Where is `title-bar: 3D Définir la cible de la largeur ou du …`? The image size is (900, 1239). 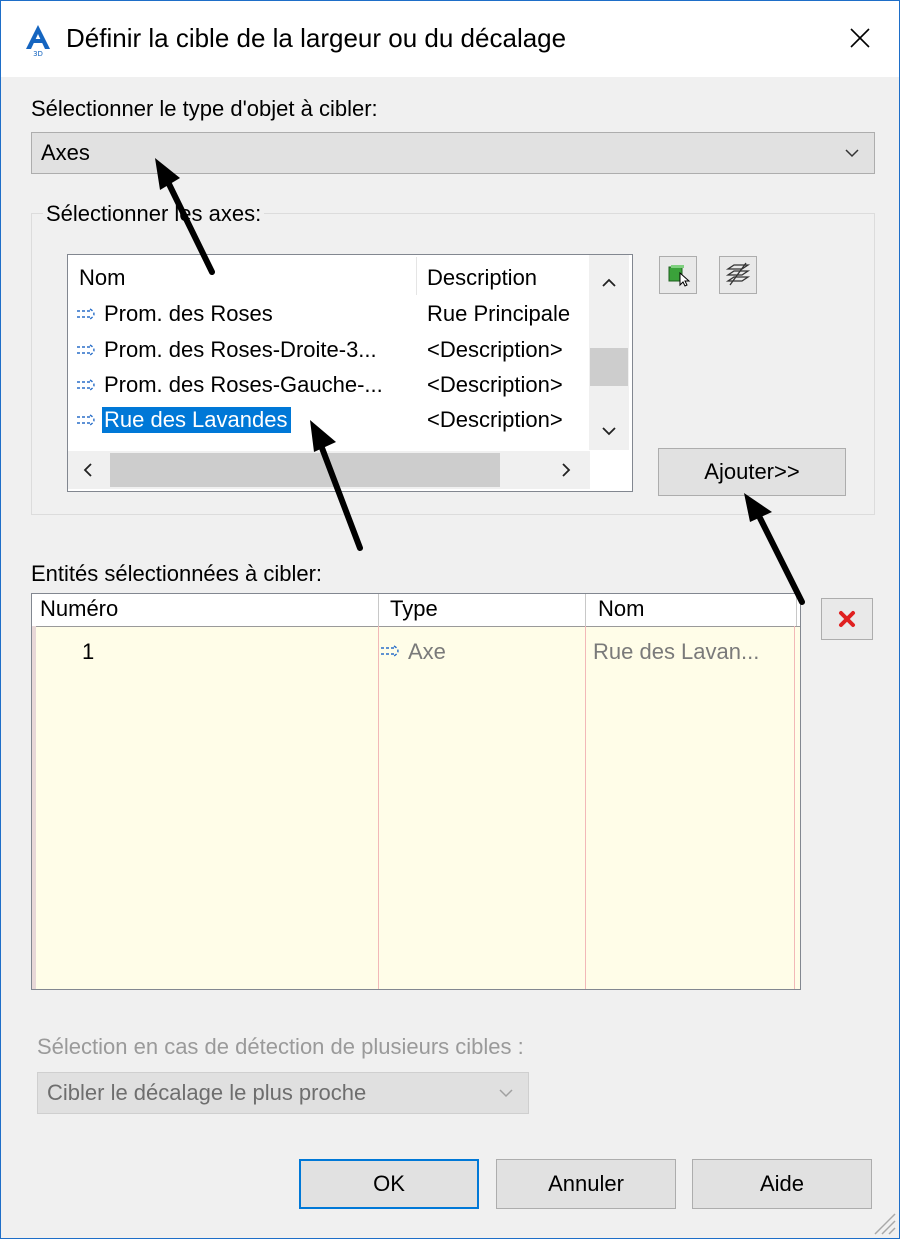 title-bar: 3D Définir la cible de la largeur ou du … is located at coordinates (450, 39).